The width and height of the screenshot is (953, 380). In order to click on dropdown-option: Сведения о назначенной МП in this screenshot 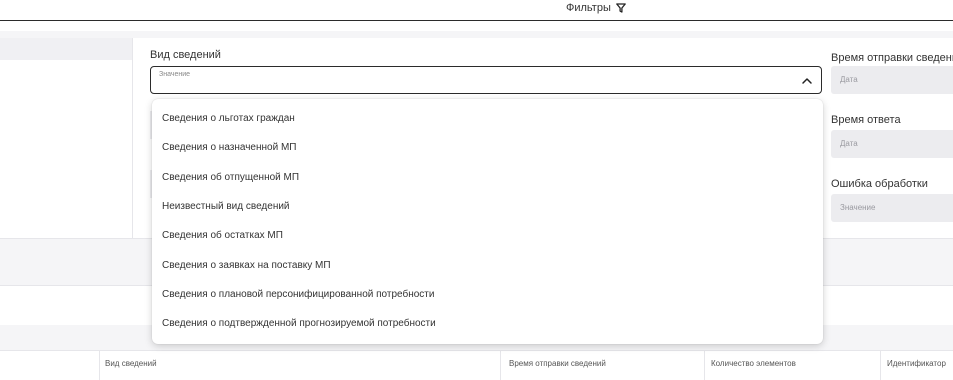, I will do `click(229, 148)`.